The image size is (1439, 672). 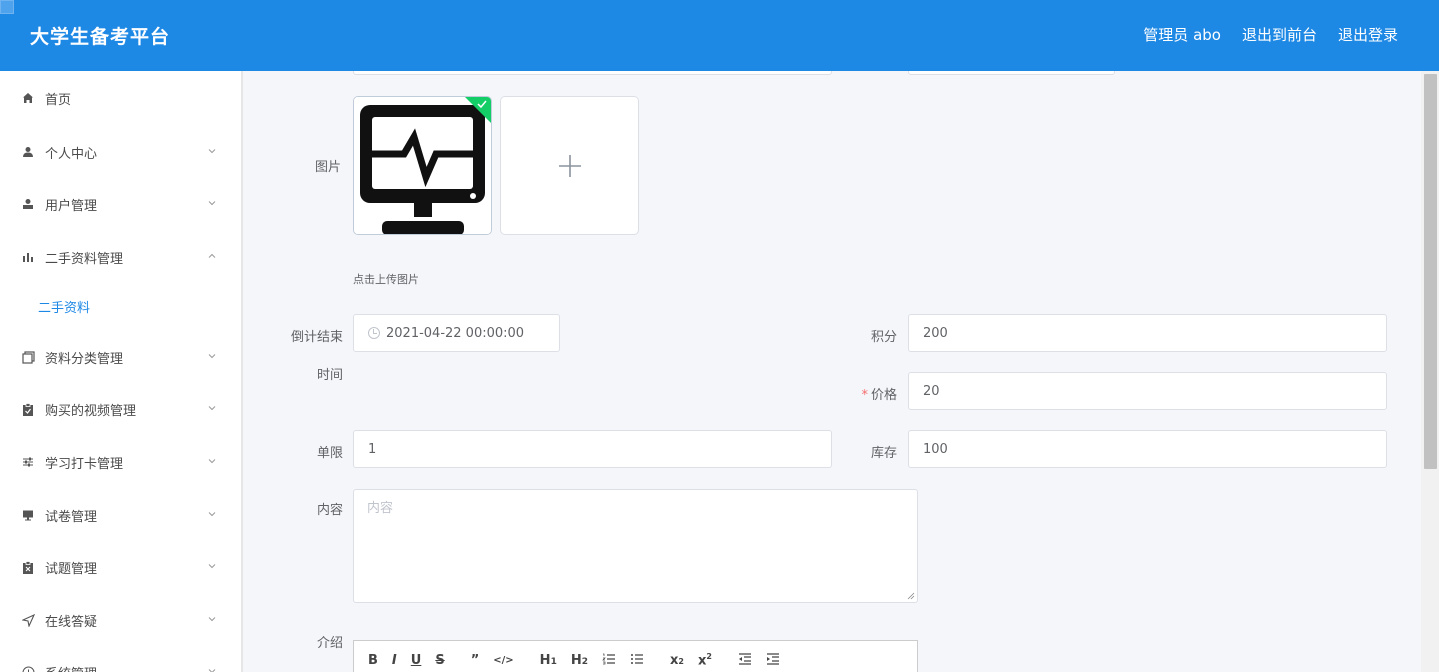 I want to click on stock-value: 100, so click(x=935, y=449).